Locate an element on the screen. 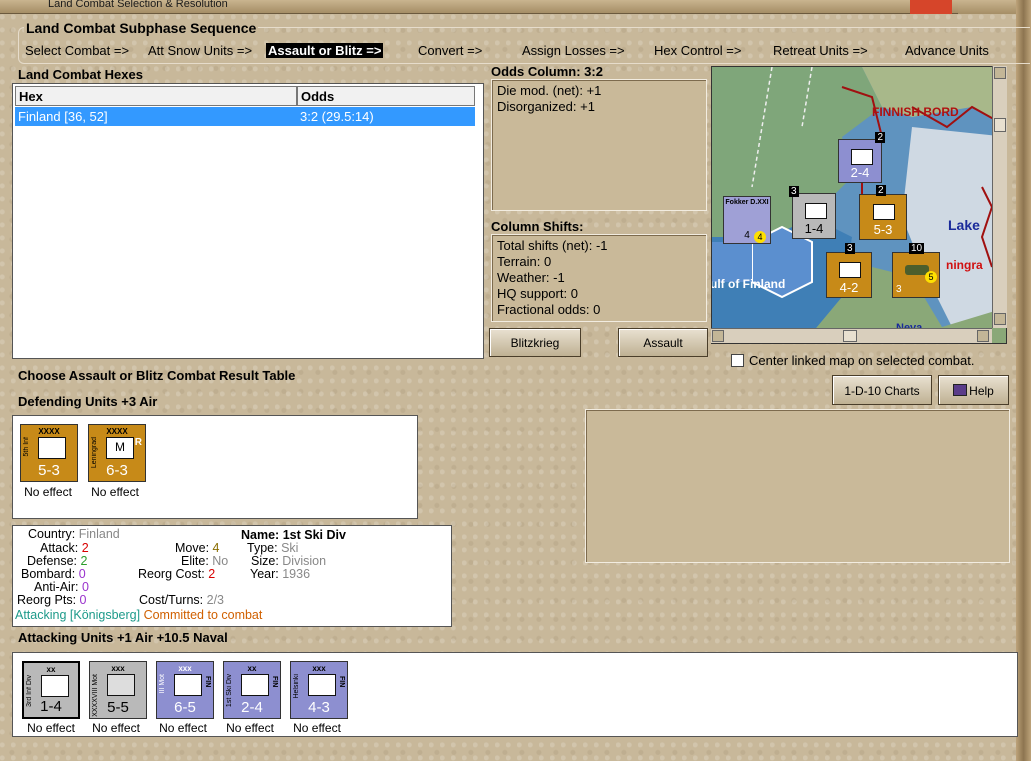  scroll-left-icon is located at coordinates (718, 336).